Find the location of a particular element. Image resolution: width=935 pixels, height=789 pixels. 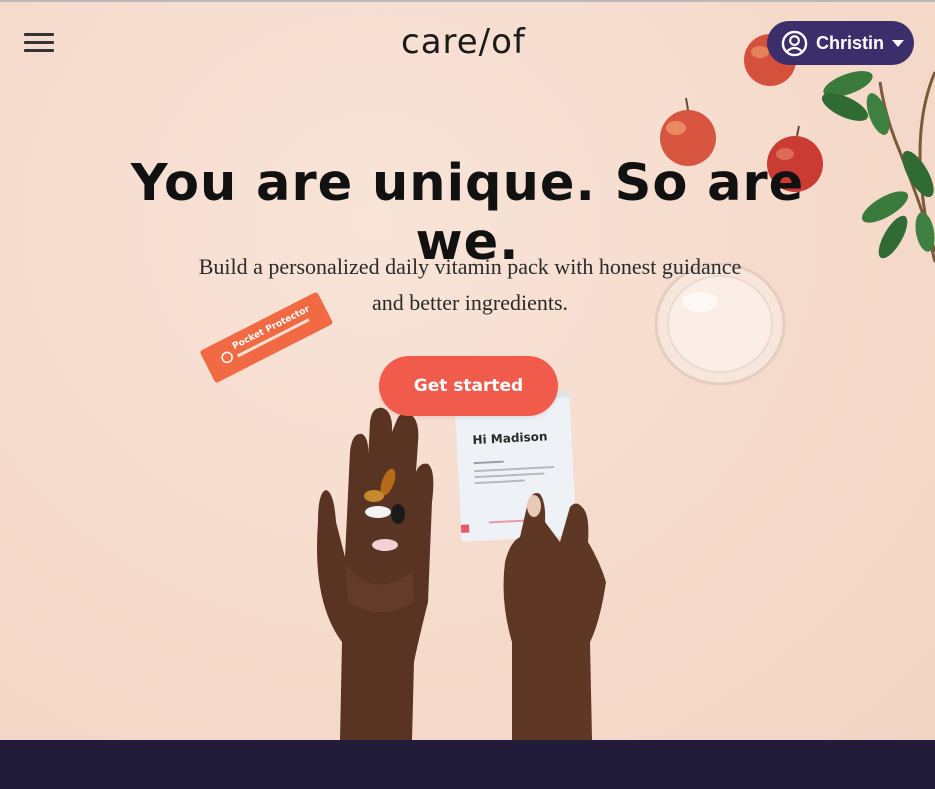

menu-icon is located at coordinates (39, 43).